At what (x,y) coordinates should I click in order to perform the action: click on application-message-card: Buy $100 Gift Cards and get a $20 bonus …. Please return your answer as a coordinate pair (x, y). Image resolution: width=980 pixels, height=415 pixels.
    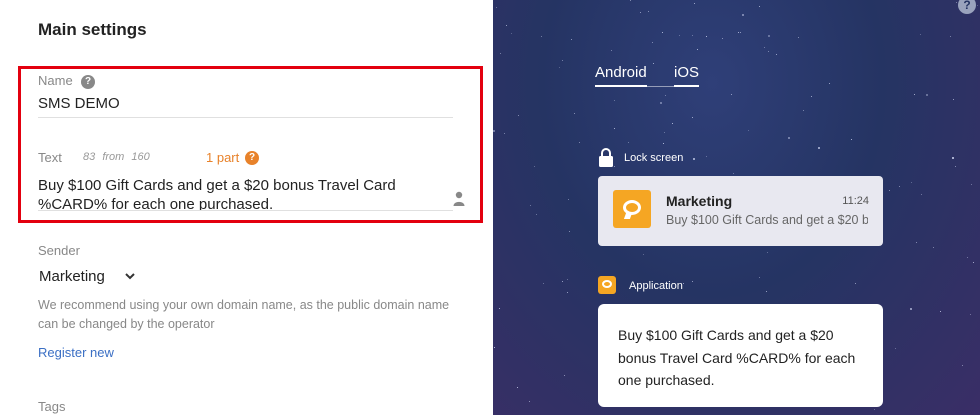
    Looking at the image, I should click on (740, 355).